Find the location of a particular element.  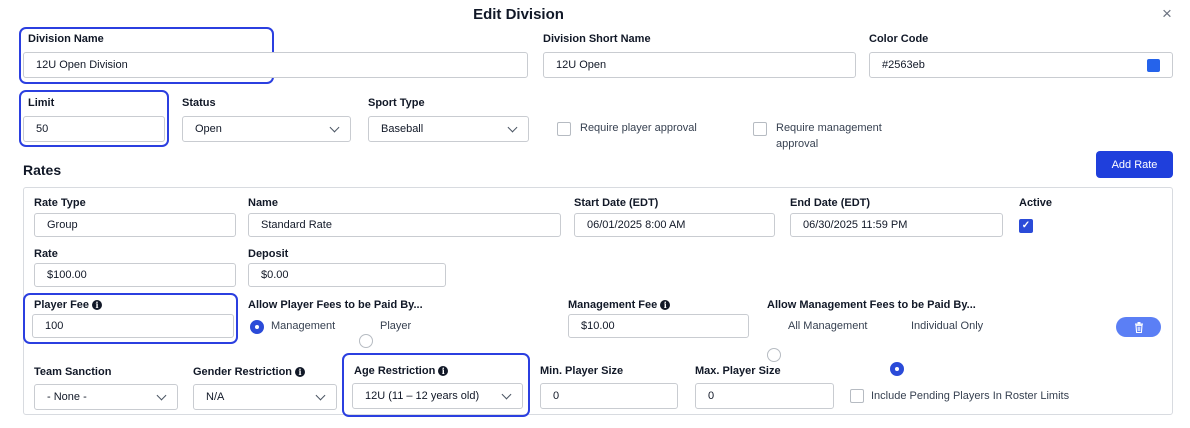

end-date-value: 06/30/2025 11:59 PM is located at coordinates (855, 225).